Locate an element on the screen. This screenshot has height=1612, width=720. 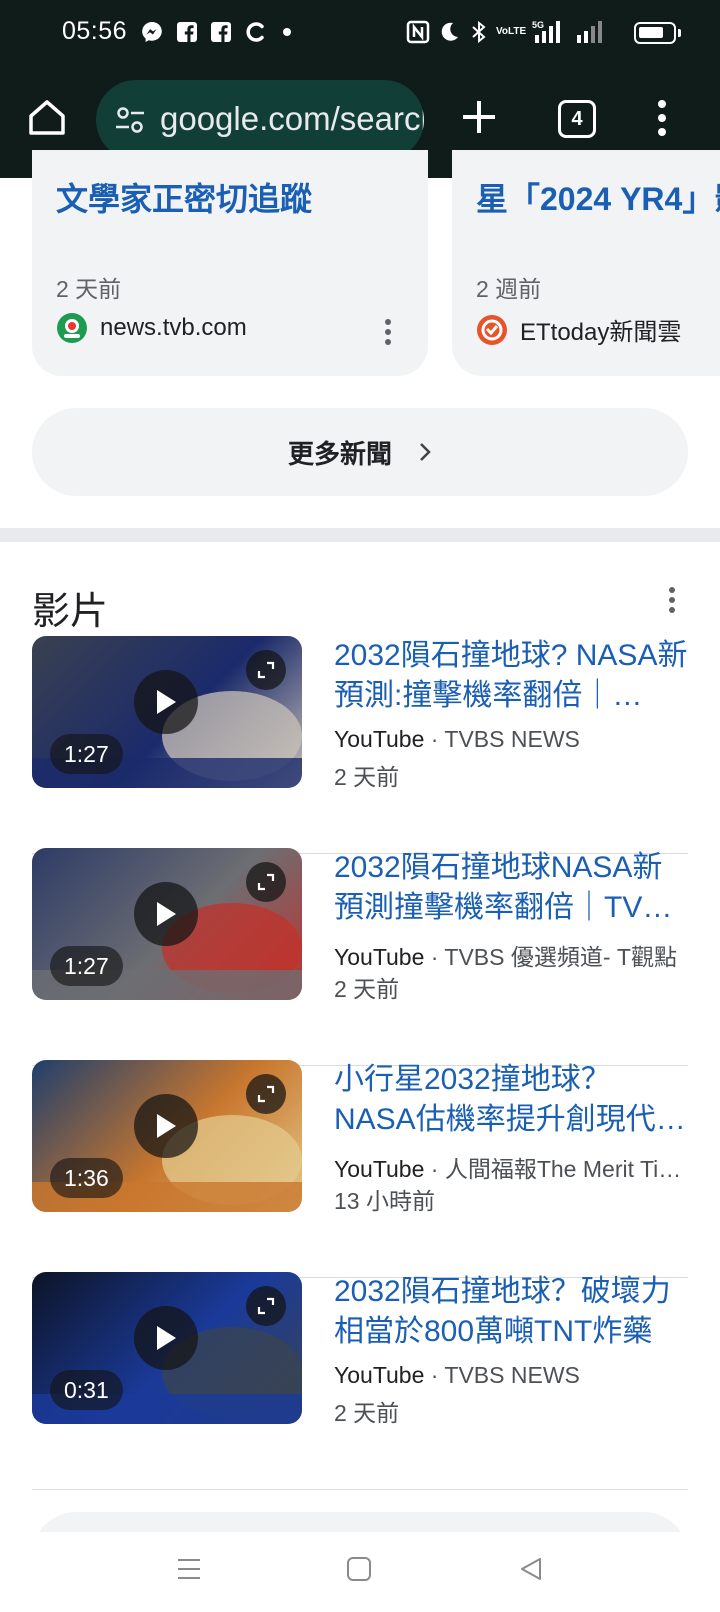
svg-text: 5G is located at coordinates (538, 25).